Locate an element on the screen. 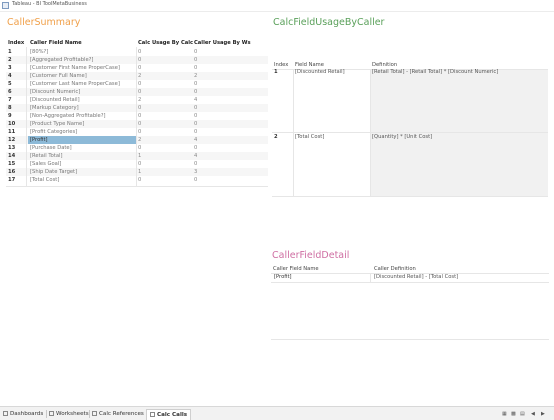 The width and height of the screenshot is (554, 420). usage-row-field-name: [Total Cost] is located at coordinates (309, 137).